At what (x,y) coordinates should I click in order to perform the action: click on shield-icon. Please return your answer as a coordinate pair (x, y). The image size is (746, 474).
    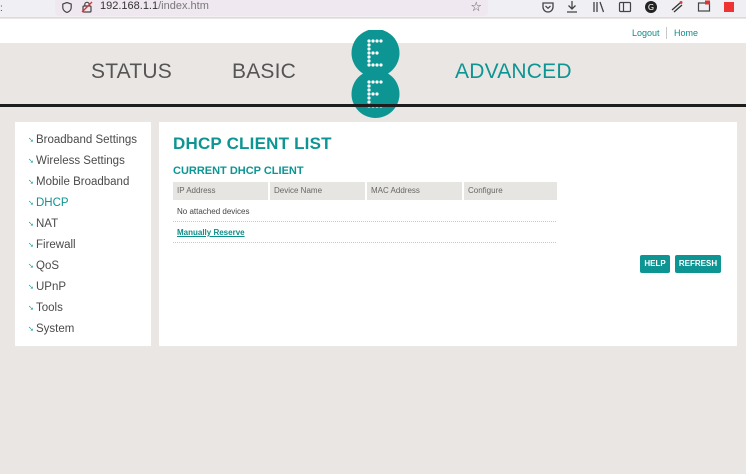
    Looking at the image, I should click on (67, 7).